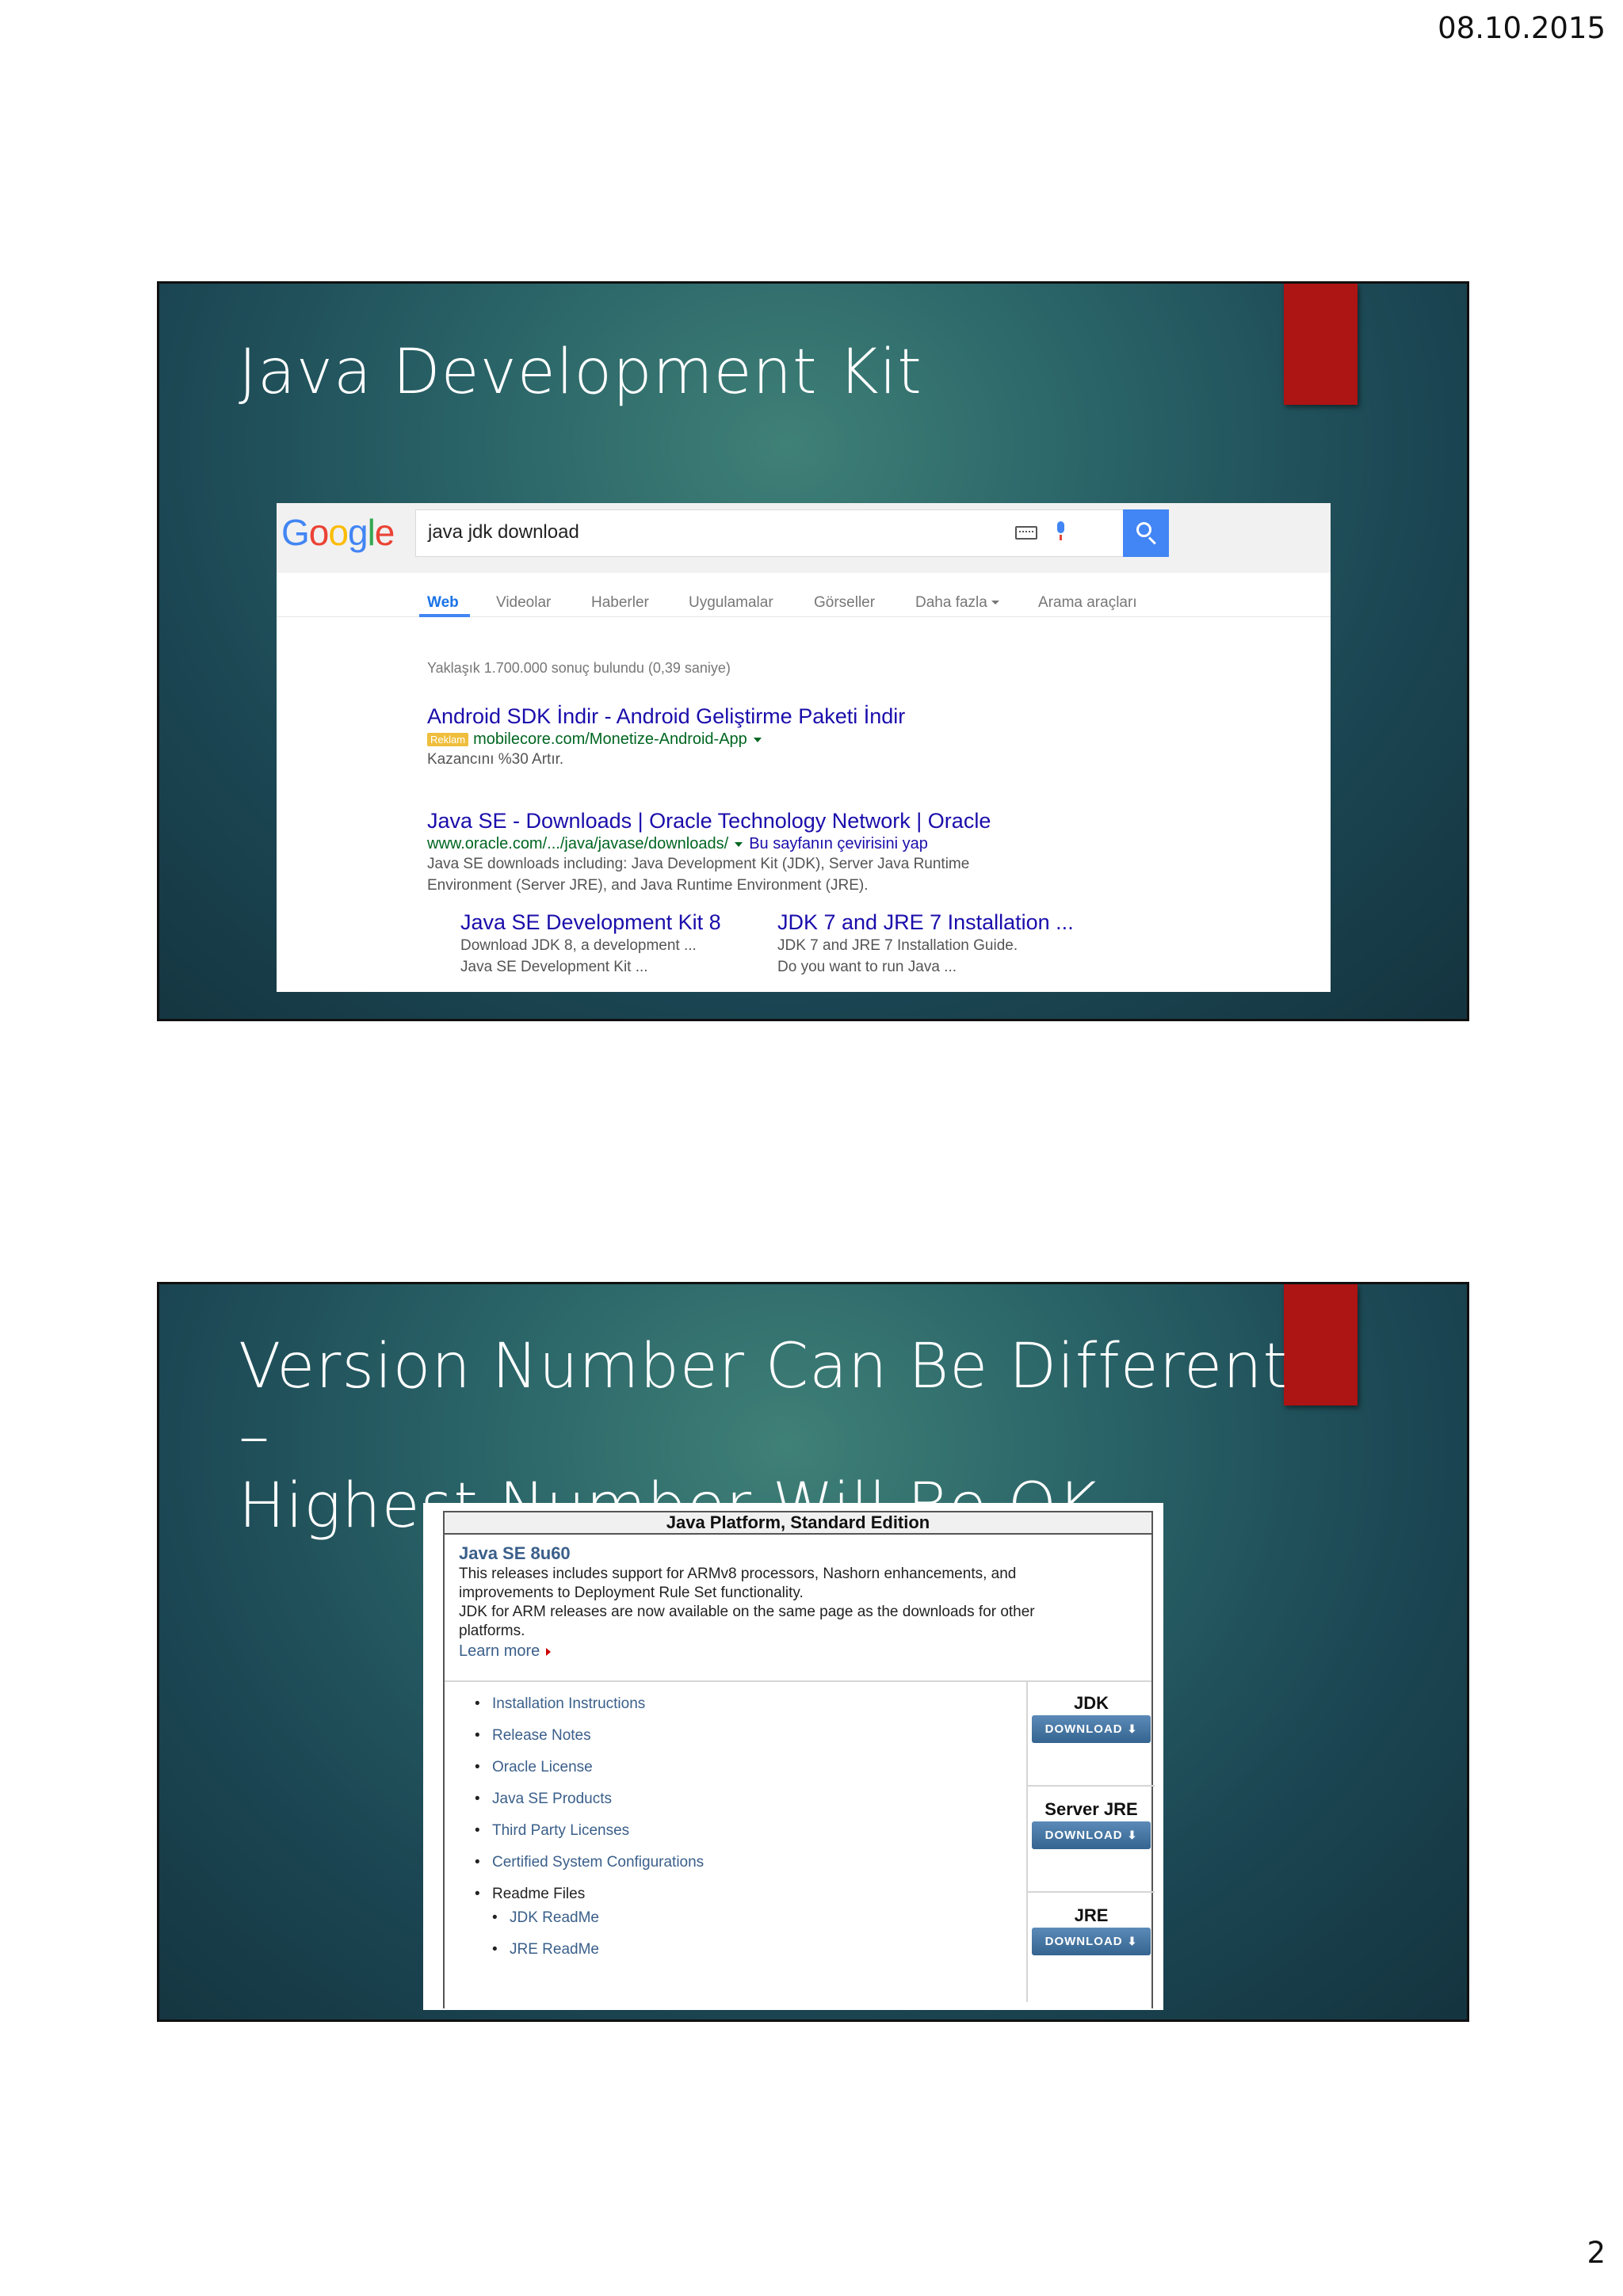  I want to click on page-date: 08.10.2015, so click(1522, 28).